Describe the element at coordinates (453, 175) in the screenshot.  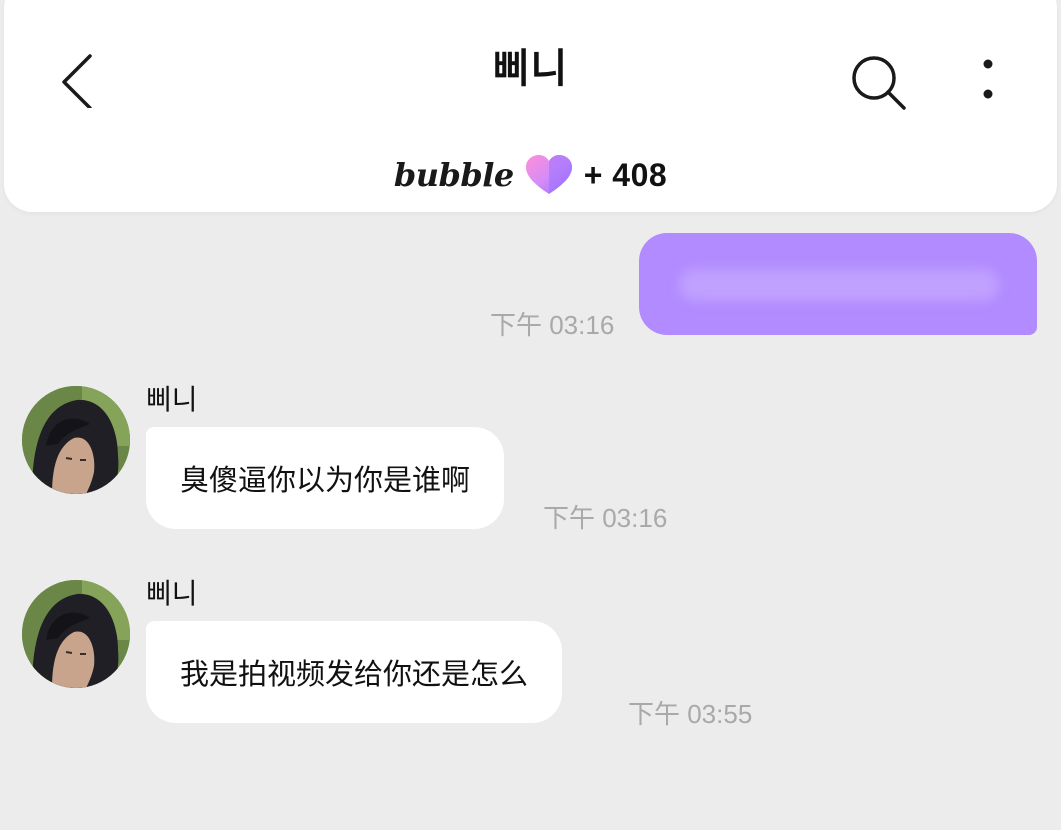
I see `bubble-brand: bubble` at that location.